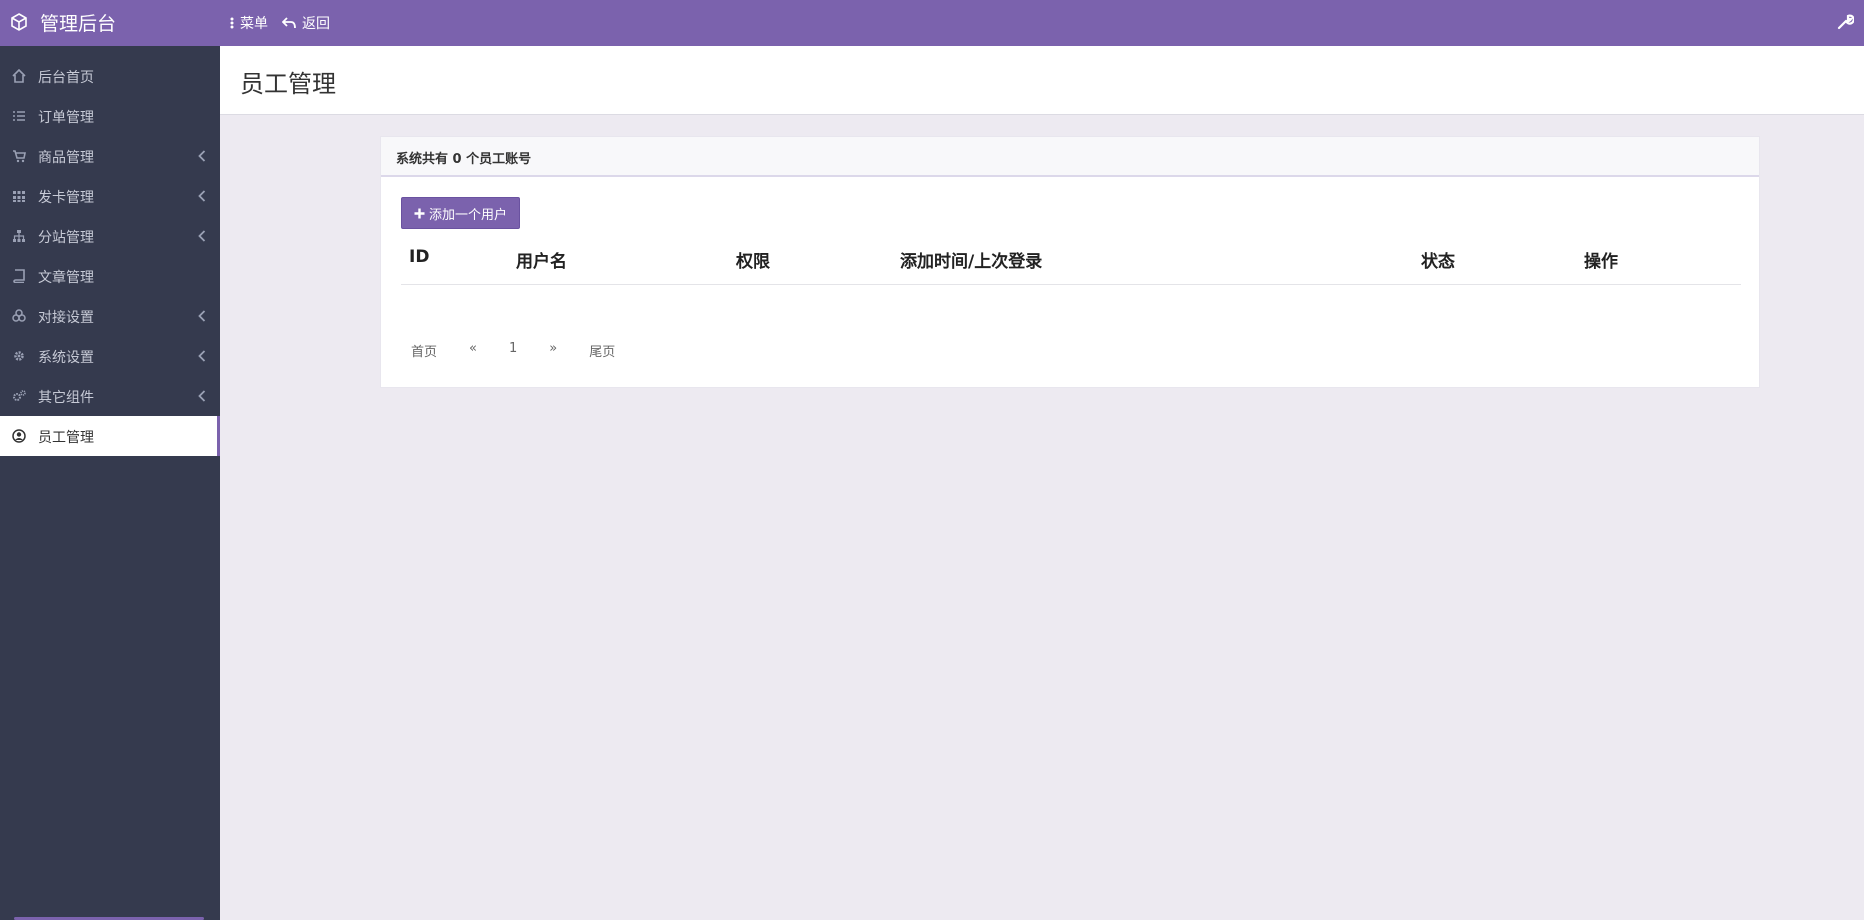 This screenshot has height=920, width=1864. What do you see at coordinates (1601, 259) in the screenshot?
I see `column-header-actions: 操作` at bounding box center [1601, 259].